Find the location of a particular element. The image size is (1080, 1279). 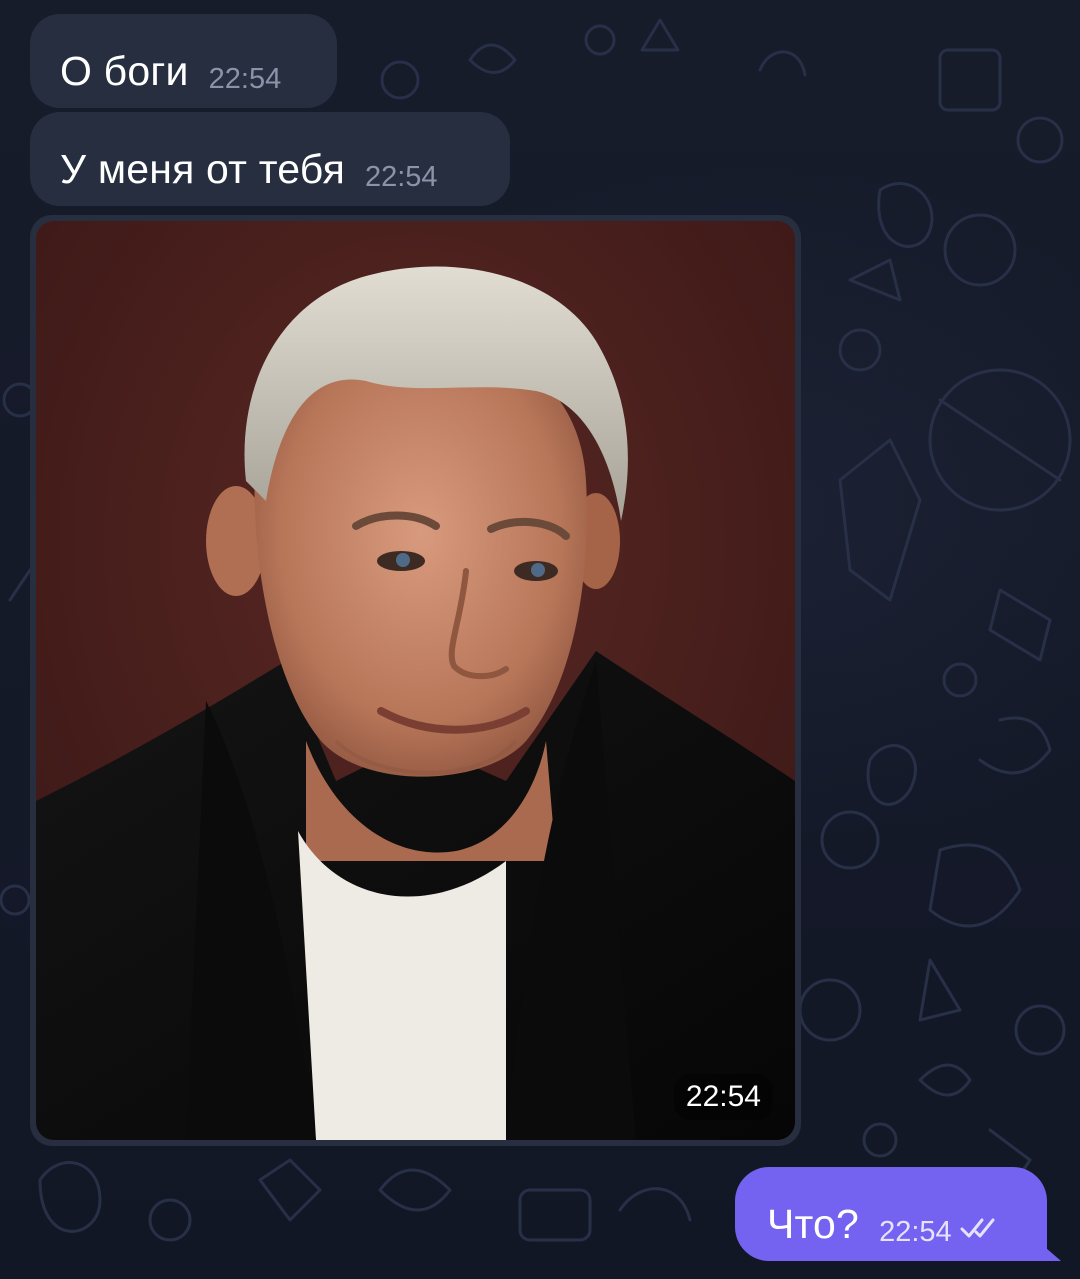

message-text: У меня от тебя is located at coordinates (202, 169).